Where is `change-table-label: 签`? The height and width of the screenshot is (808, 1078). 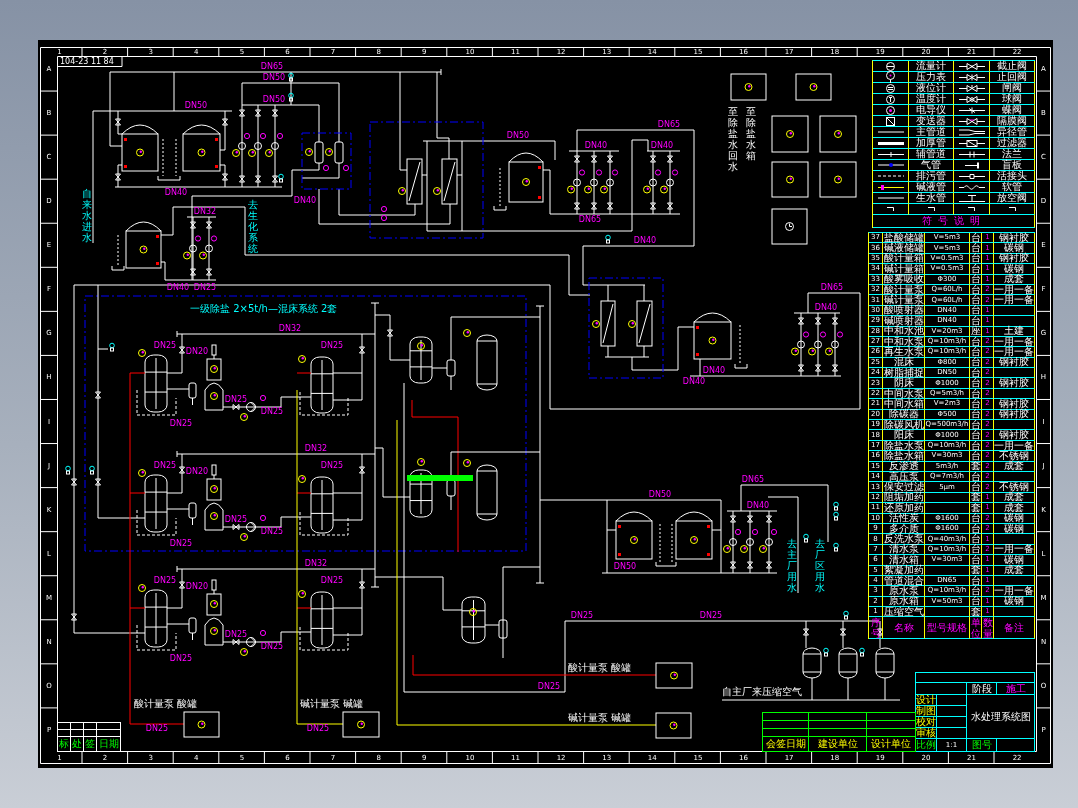
change-table-label: 签 is located at coordinates (90, 744).